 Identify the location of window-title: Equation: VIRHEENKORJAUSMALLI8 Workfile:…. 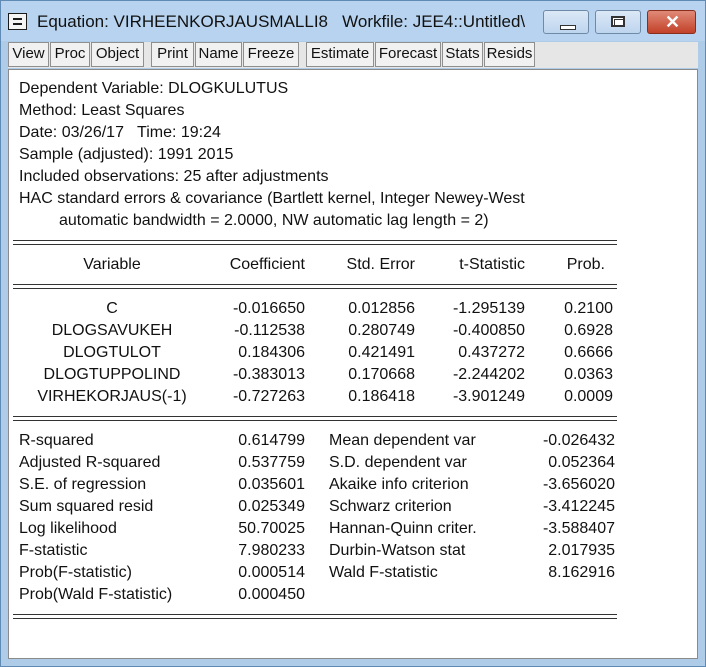
(281, 21).